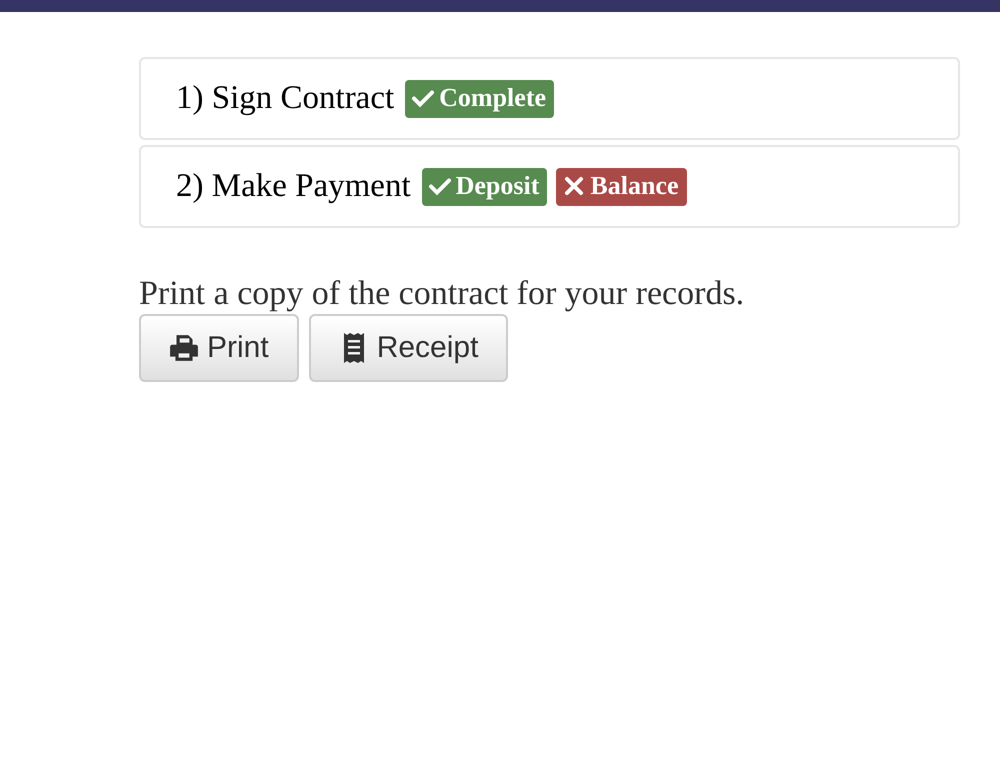  What do you see at coordinates (293, 186) in the screenshot?
I see `step-label: 2) Make Payment` at bounding box center [293, 186].